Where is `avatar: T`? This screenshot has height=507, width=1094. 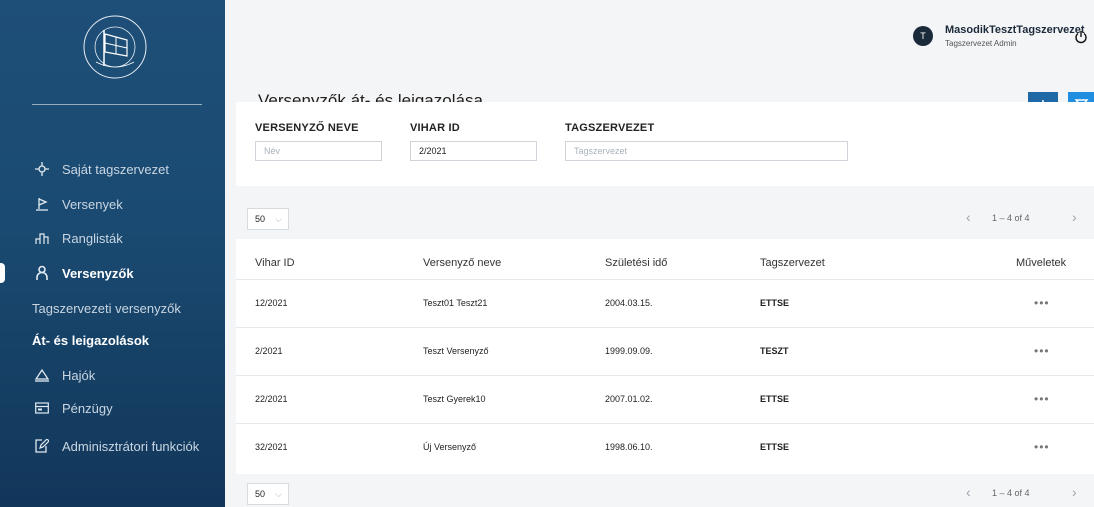 avatar: T is located at coordinates (923, 36).